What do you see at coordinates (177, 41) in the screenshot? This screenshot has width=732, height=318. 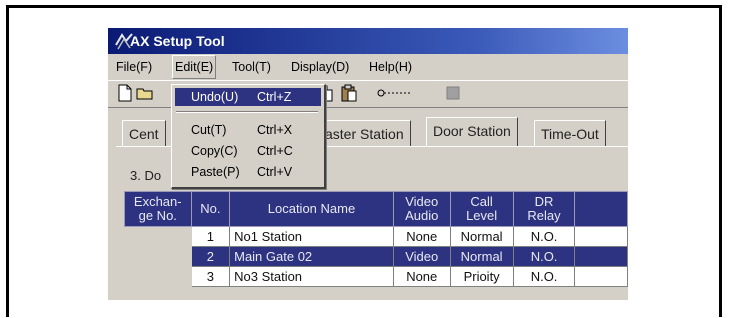 I see `window-title: AX Setup Tool` at bounding box center [177, 41].